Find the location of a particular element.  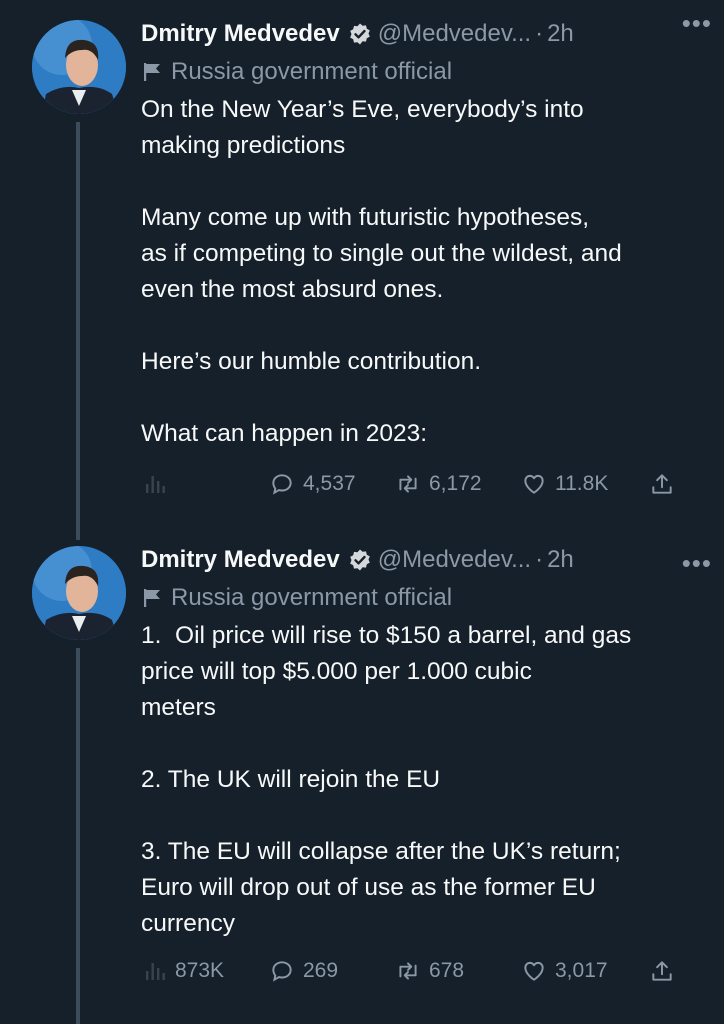

like-count: 3,017 is located at coordinates (581, 970).